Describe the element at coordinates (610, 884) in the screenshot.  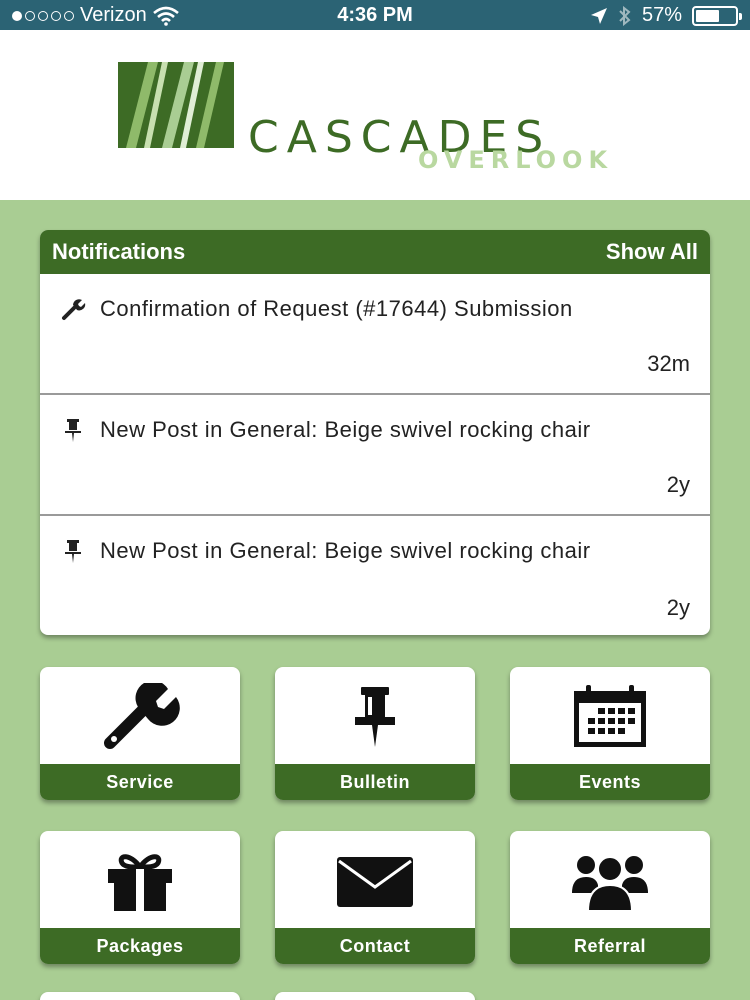
I see `group-icon` at that location.